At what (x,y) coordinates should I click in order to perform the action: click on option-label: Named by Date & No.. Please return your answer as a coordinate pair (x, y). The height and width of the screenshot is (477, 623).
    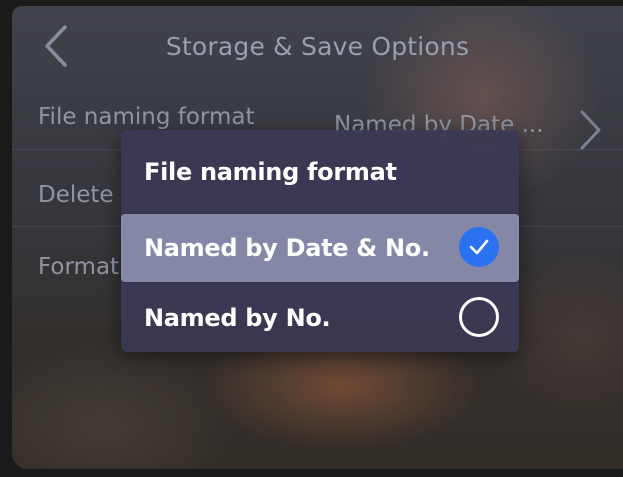
    Looking at the image, I should click on (287, 248).